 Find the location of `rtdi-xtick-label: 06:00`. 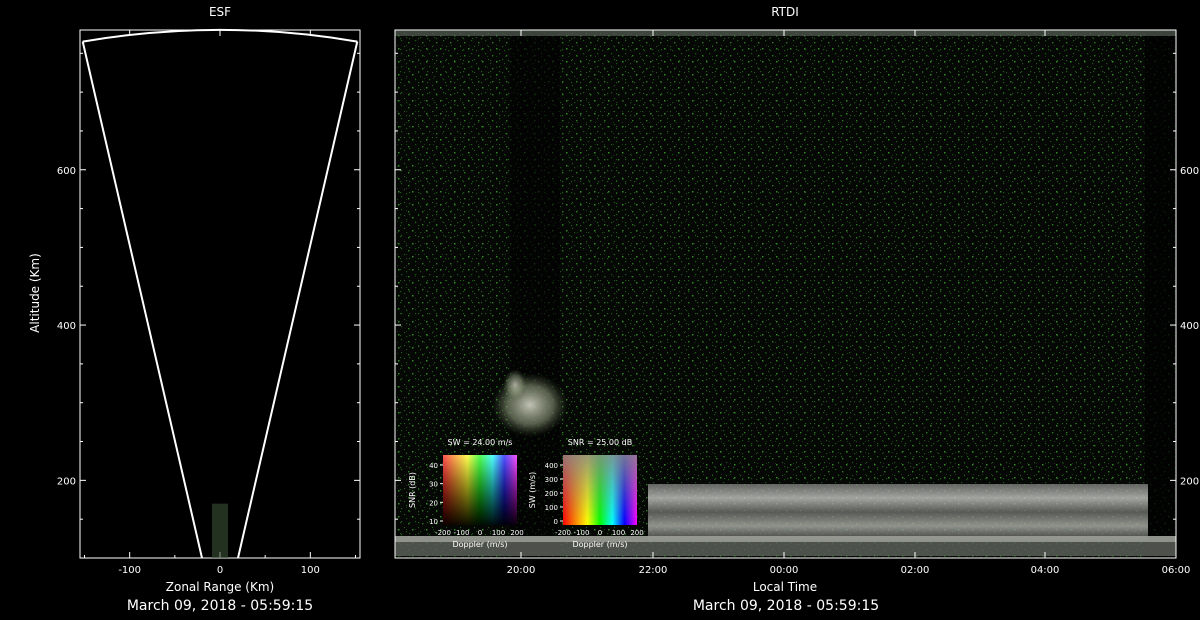

rtdi-xtick-label: 06:00 is located at coordinates (1176, 570).